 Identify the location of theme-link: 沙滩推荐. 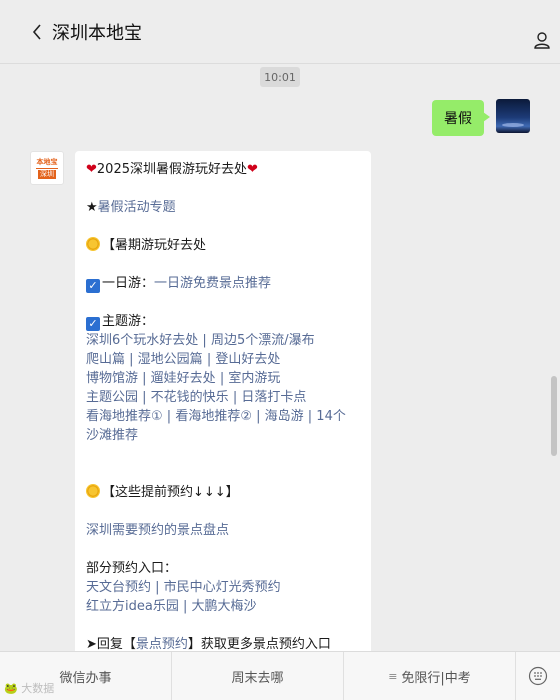
(112, 435).